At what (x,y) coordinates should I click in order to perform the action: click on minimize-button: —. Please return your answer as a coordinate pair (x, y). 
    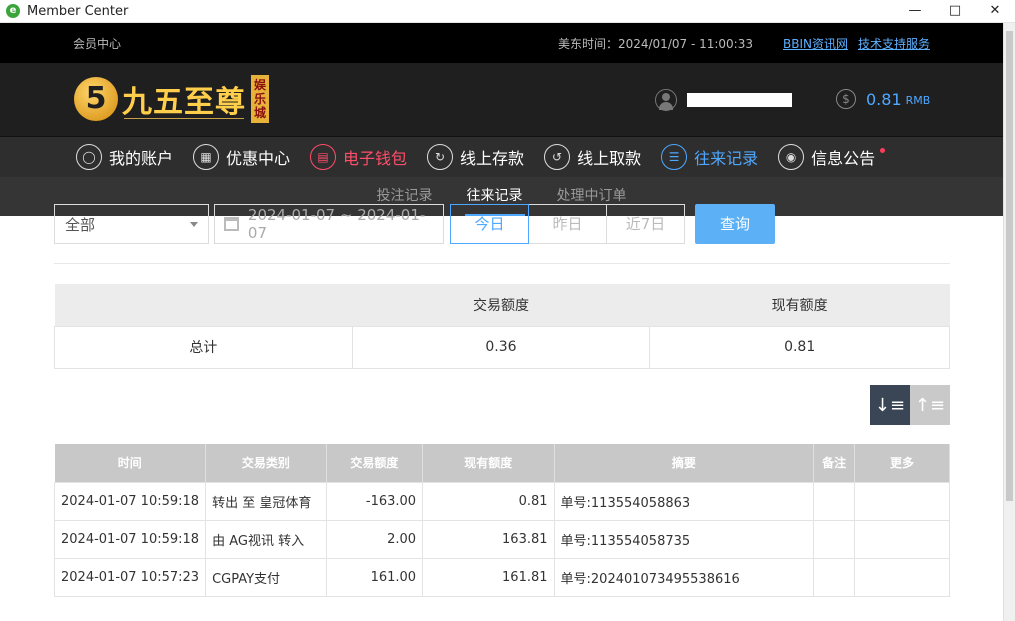
    Looking at the image, I should click on (915, 11).